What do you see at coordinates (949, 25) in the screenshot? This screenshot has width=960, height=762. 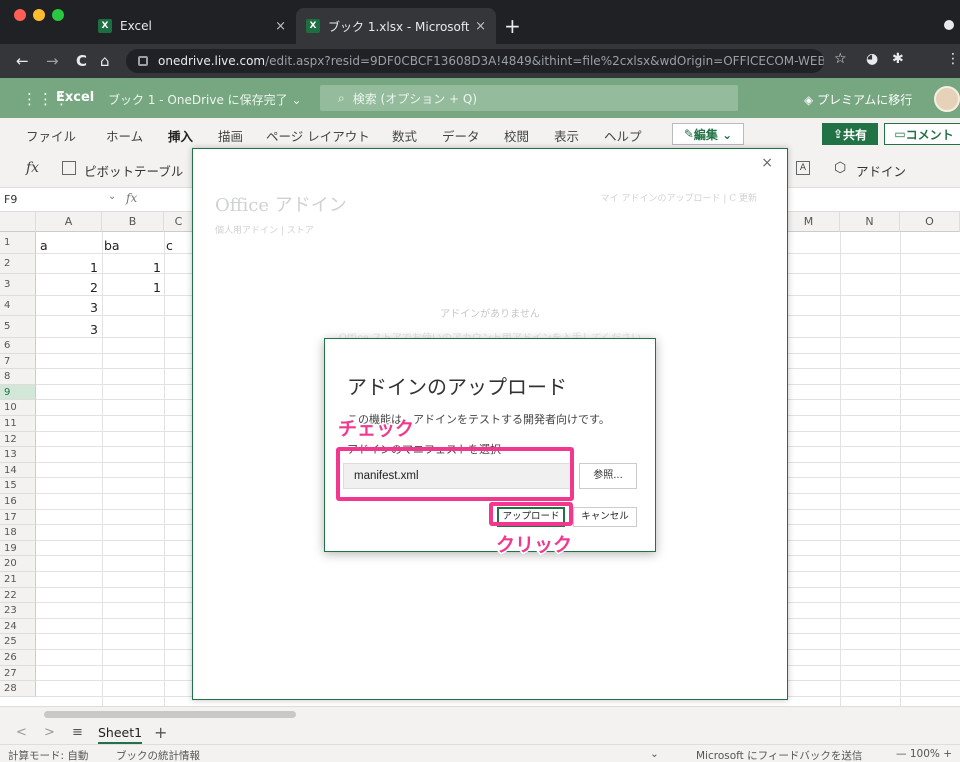 I see `browser-menu-icon` at bounding box center [949, 25].